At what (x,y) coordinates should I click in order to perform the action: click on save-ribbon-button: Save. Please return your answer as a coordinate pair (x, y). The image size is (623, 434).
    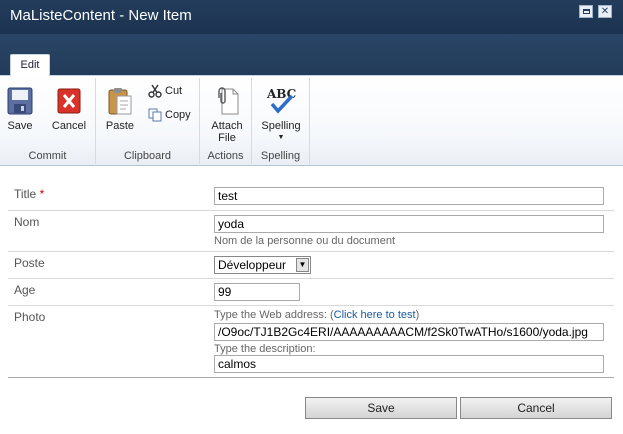
    Looking at the image, I should click on (20, 109).